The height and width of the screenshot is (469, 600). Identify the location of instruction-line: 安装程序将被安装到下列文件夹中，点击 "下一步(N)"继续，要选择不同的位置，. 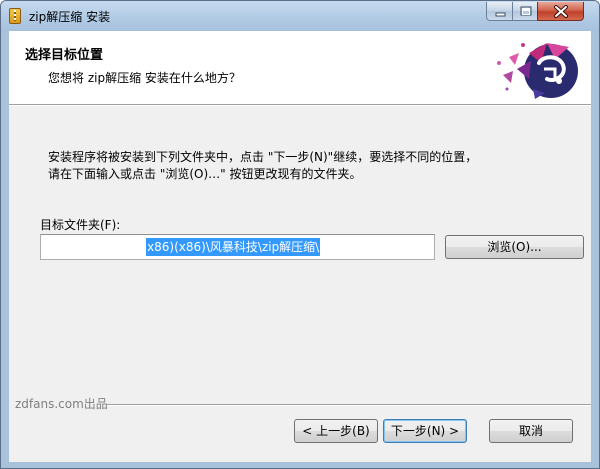
(263, 157).